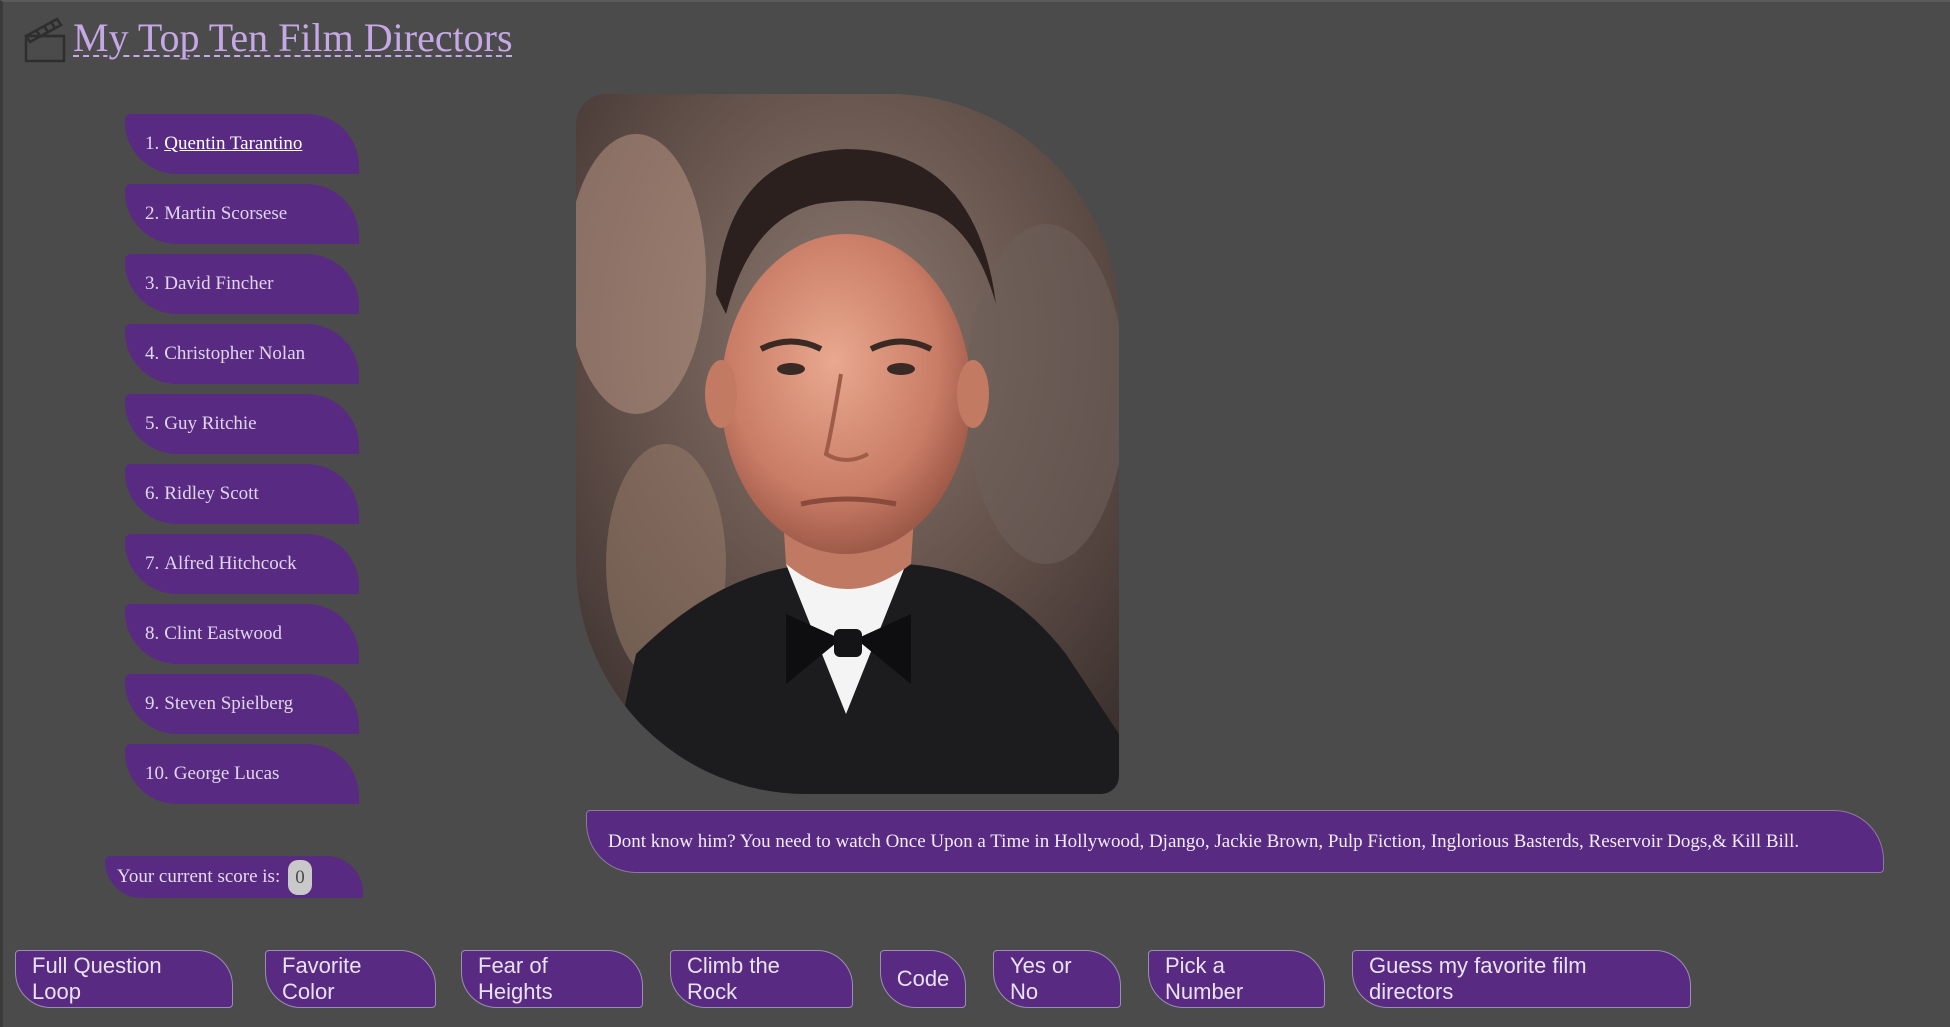 This screenshot has height=1027, width=1950. I want to click on score-box: Your current score is: 0, so click(234, 877).